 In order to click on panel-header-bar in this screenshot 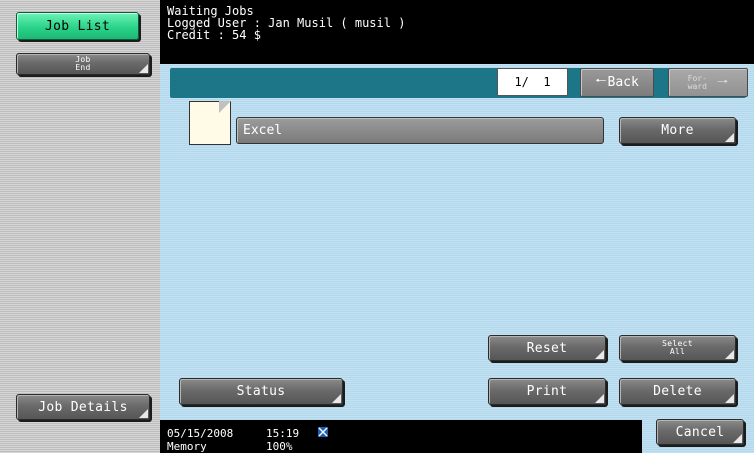, I will do `click(458, 83)`.